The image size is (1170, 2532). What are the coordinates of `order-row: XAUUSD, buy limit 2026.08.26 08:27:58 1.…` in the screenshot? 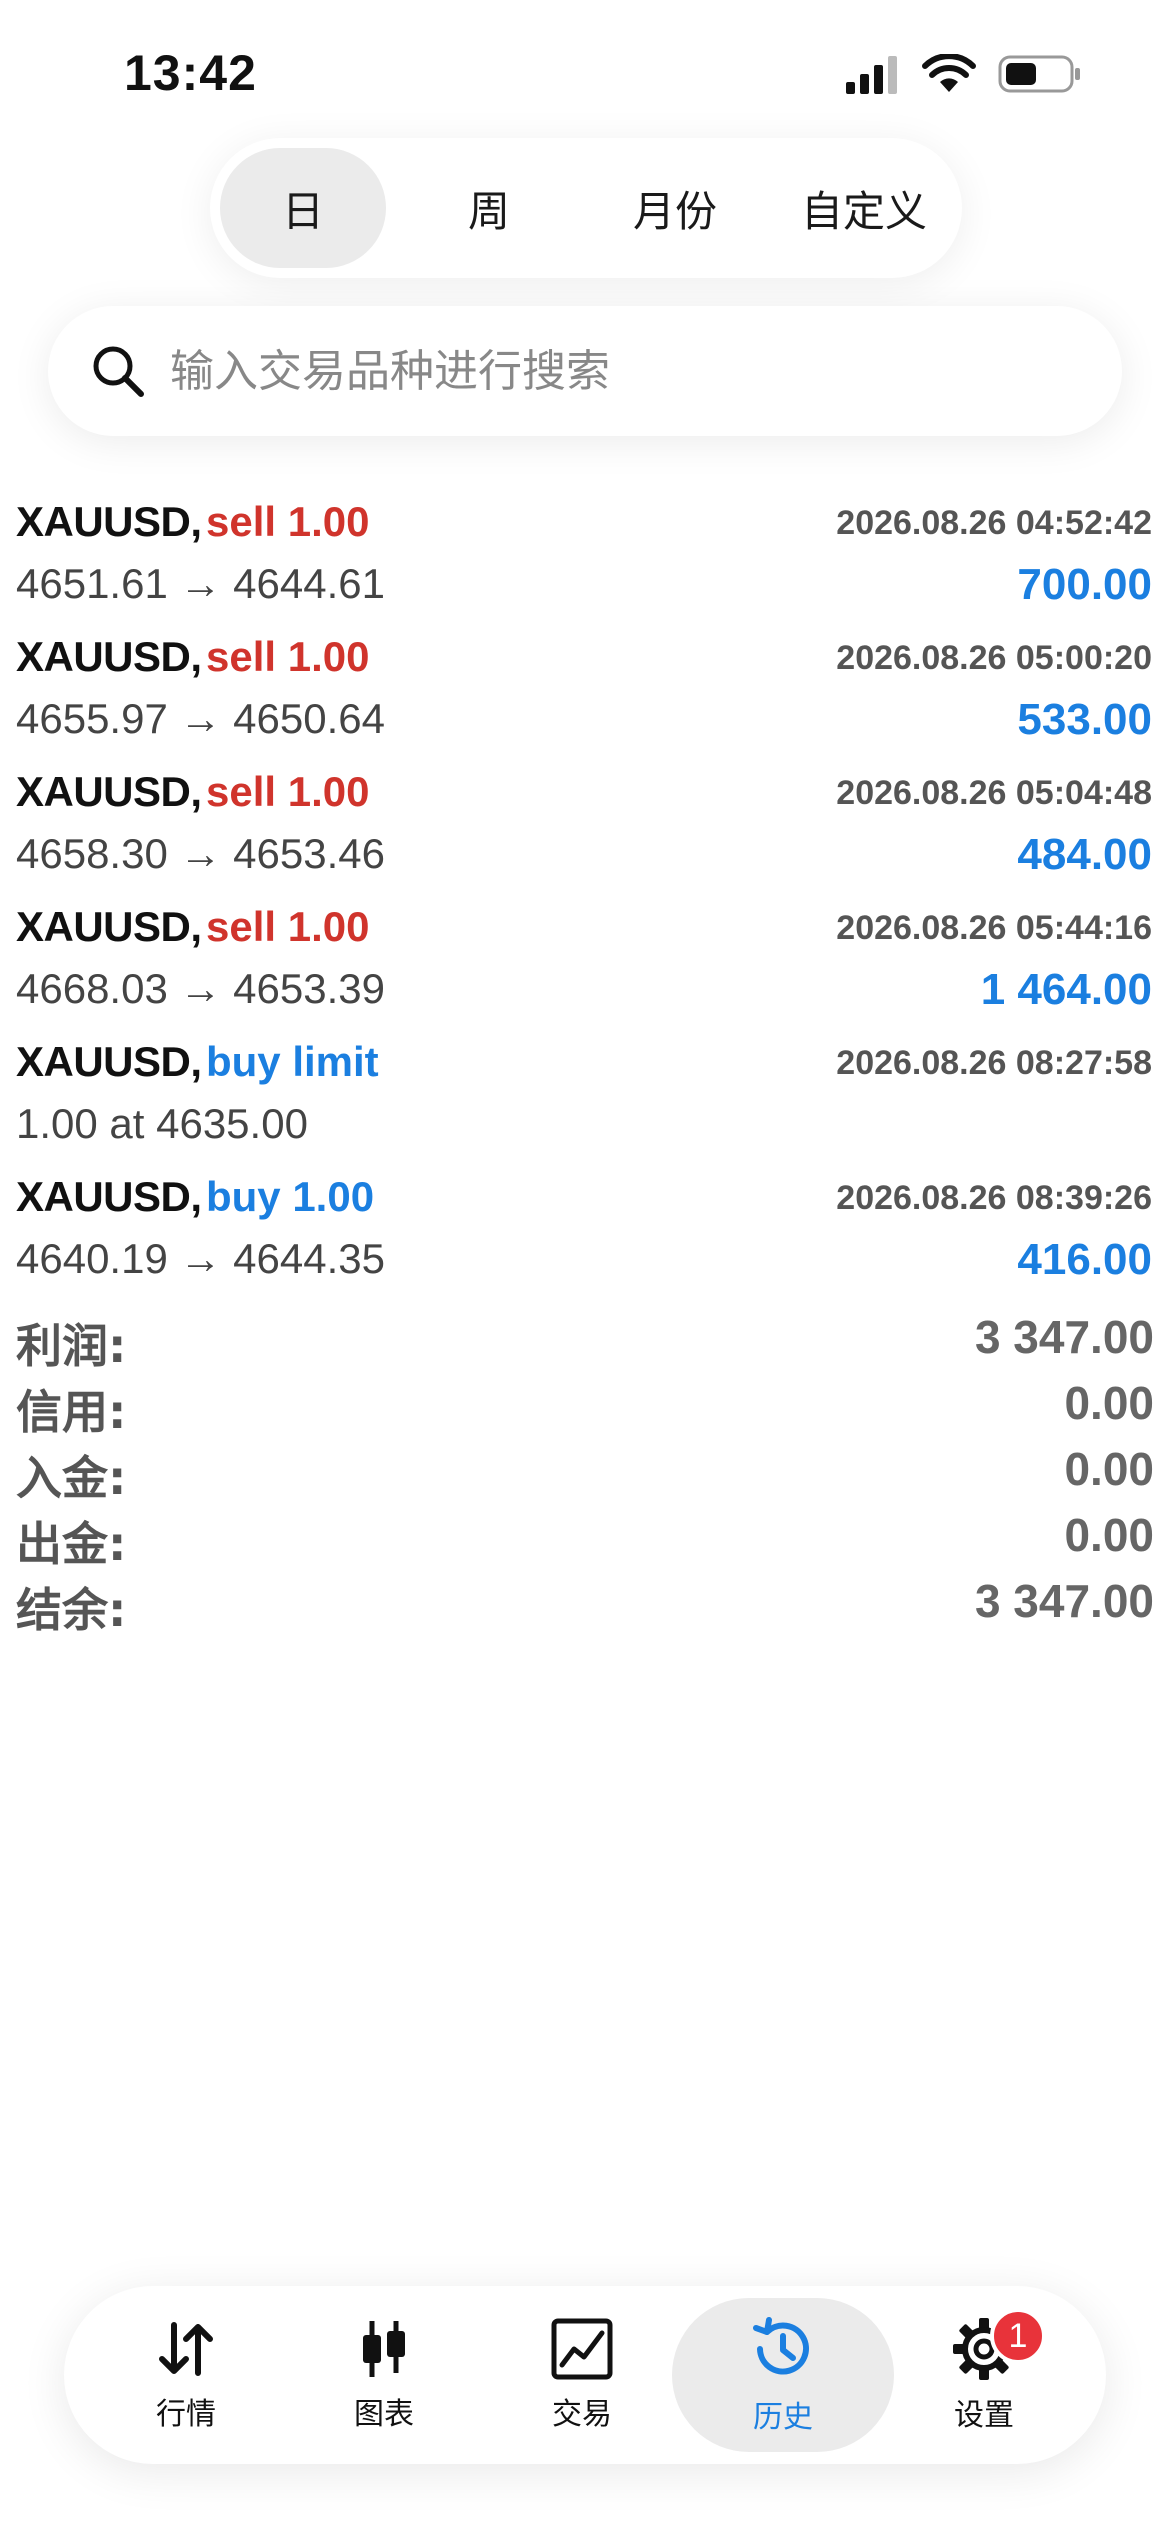 It's located at (585, 1087).